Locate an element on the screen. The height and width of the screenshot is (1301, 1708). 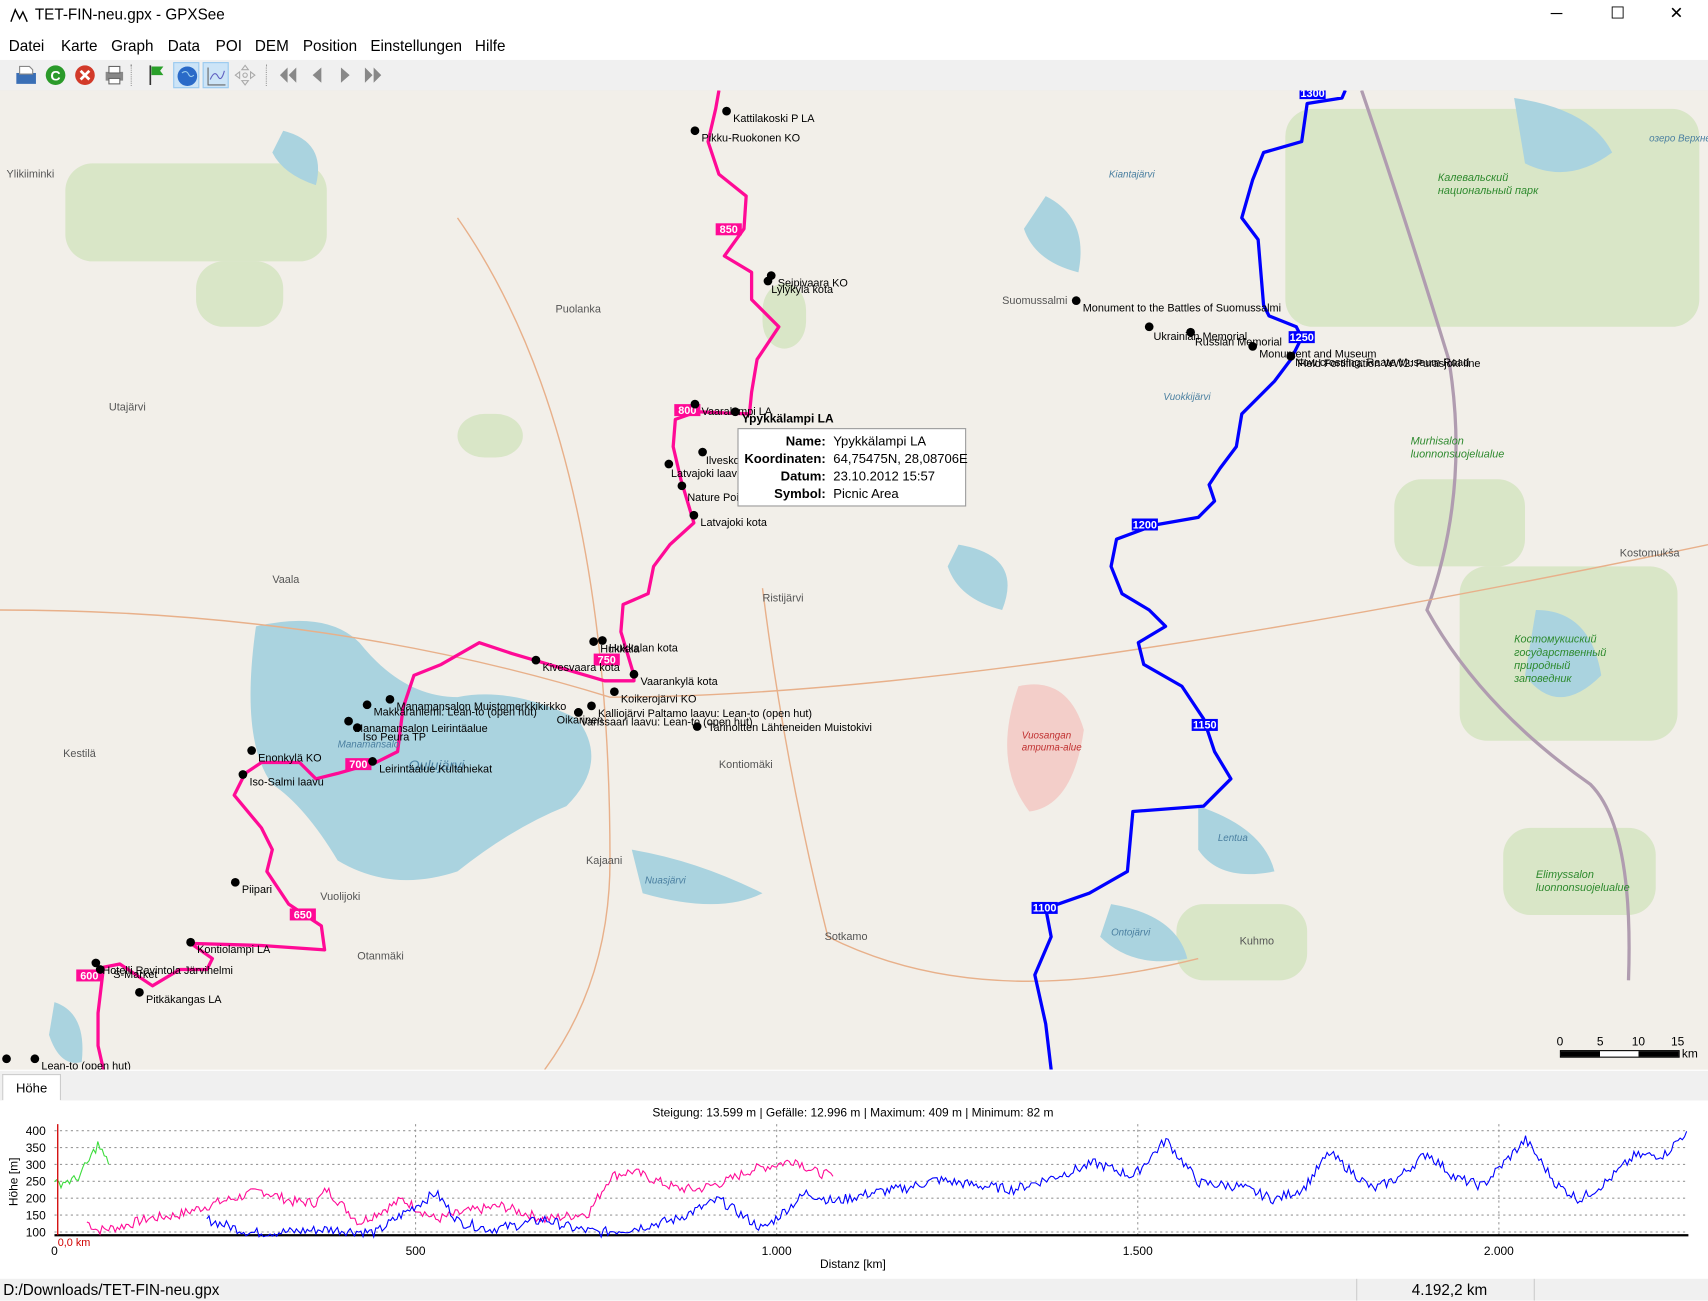
distance-marker: 1100 is located at coordinates (1044, 908).